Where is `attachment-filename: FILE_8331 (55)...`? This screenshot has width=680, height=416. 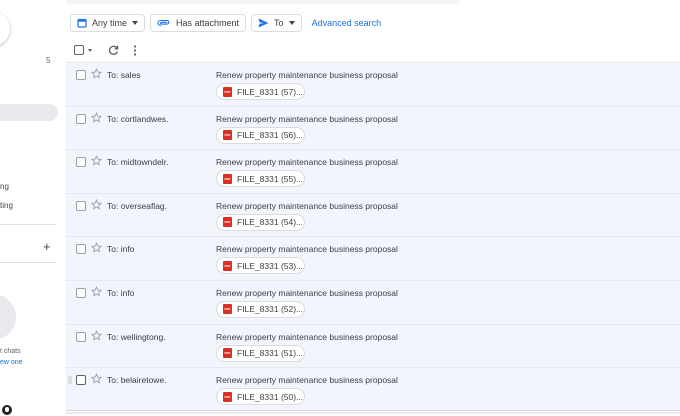 attachment-filename: FILE_8331 (55)... is located at coordinates (270, 178).